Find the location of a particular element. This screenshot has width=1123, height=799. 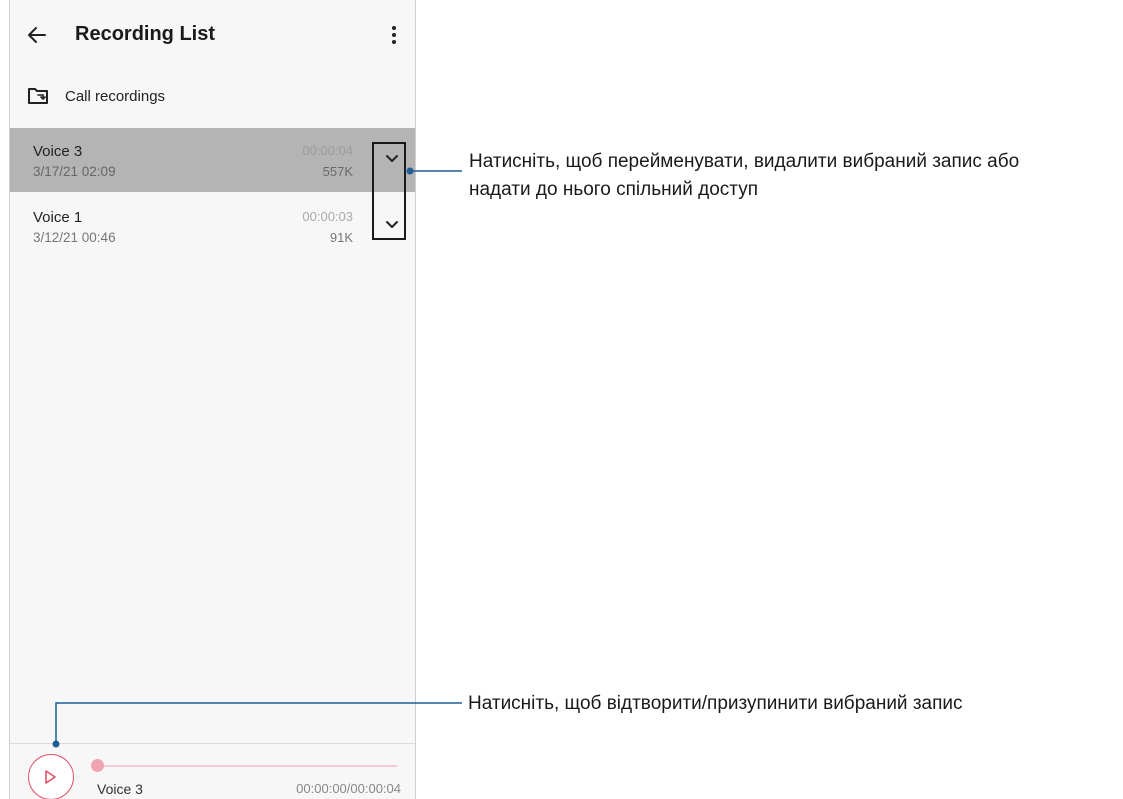

app-bar: Recording List is located at coordinates (212, 35).